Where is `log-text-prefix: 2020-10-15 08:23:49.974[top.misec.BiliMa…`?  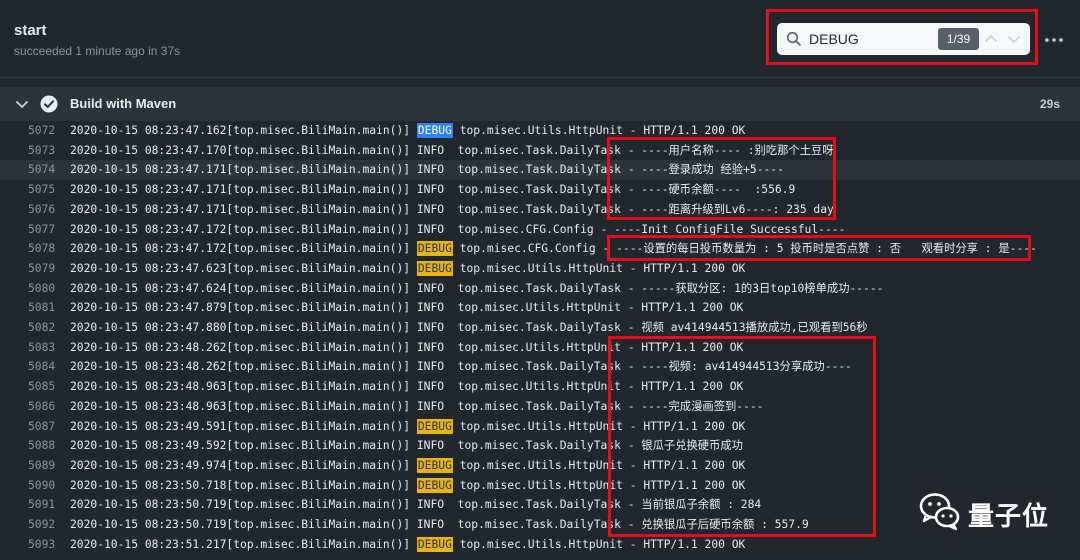 log-text-prefix: 2020-10-15 08:23:49.974[top.misec.BiliMa… is located at coordinates (243, 465).